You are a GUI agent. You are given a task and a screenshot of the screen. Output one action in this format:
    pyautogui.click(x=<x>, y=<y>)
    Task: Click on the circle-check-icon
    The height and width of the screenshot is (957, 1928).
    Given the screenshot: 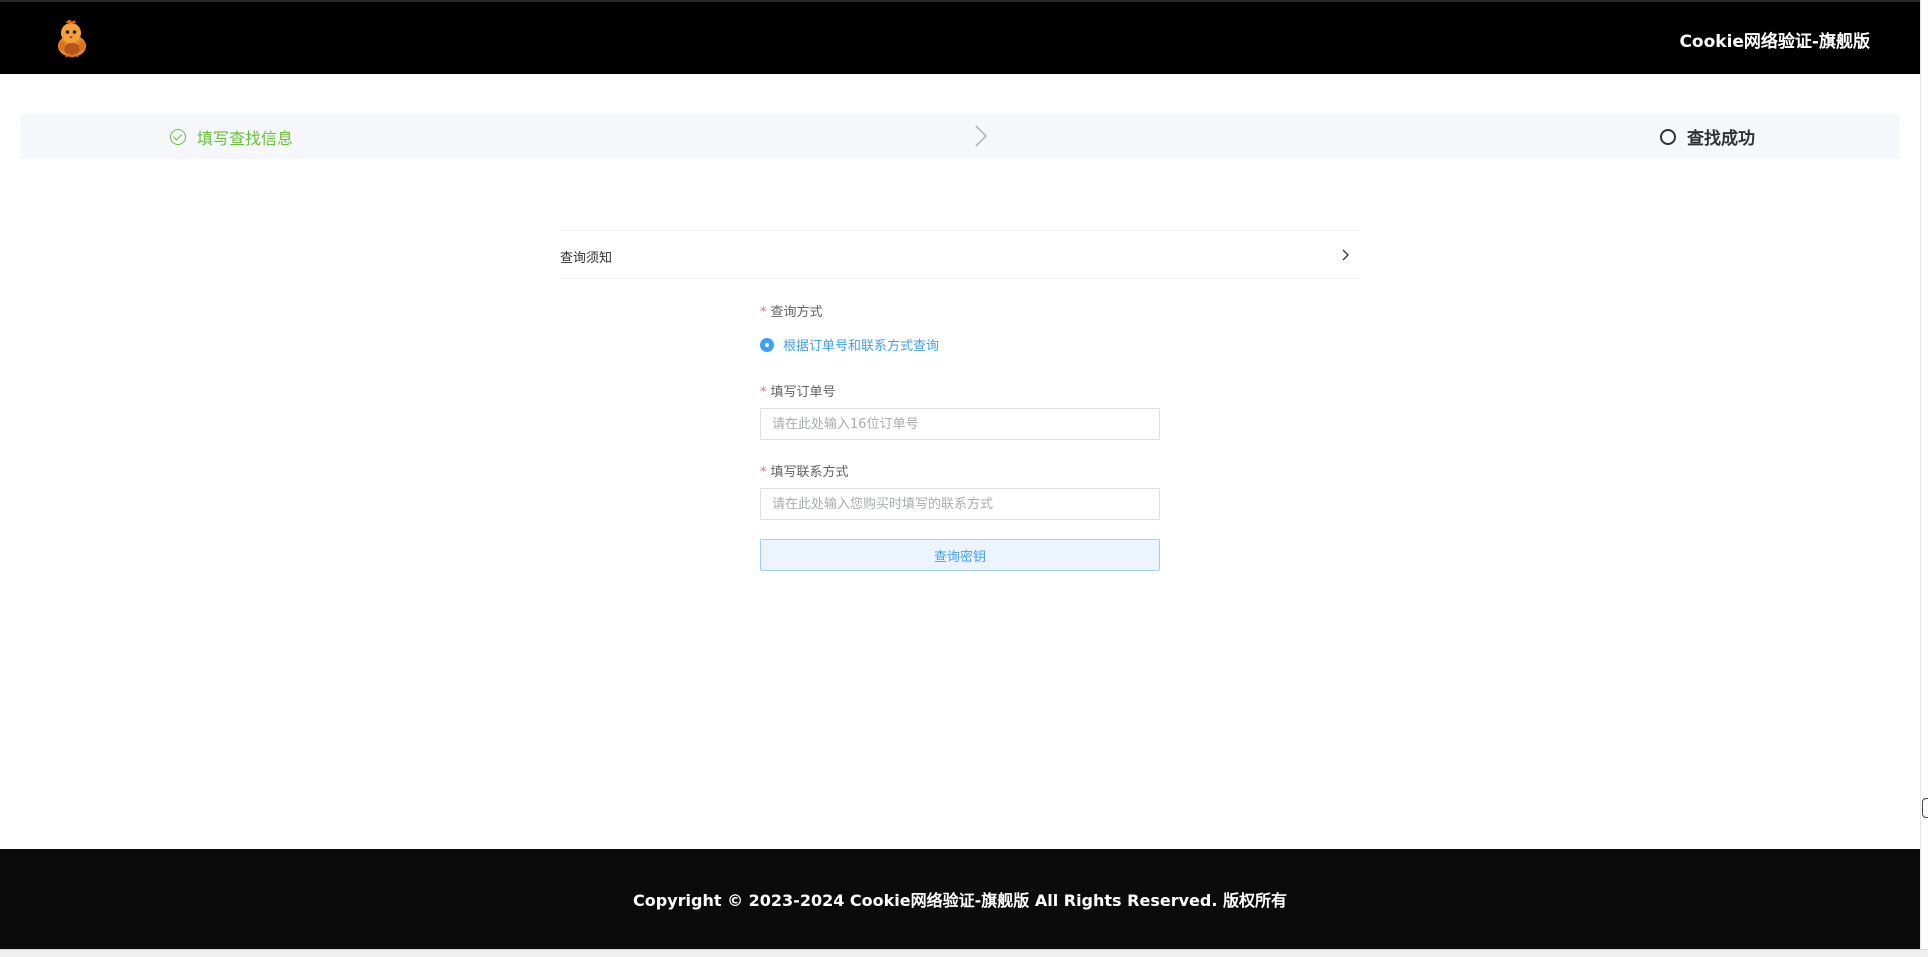 What is the action you would take?
    pyautogui.click(x=178, y=136)
    